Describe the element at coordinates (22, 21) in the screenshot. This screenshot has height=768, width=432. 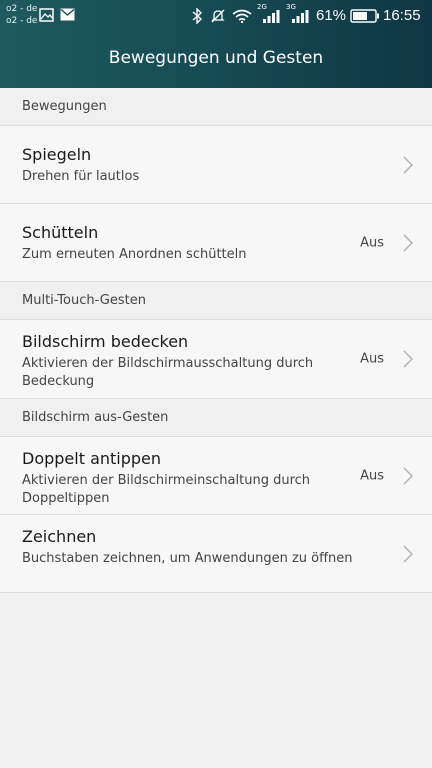
I see `carrier-label-2: o2 - de` at that location.